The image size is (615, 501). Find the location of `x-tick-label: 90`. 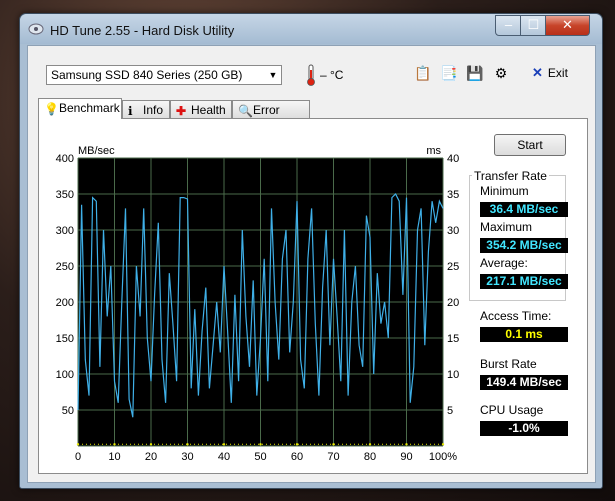

x-tick-label: 90 is located at coordinates (406, 457).